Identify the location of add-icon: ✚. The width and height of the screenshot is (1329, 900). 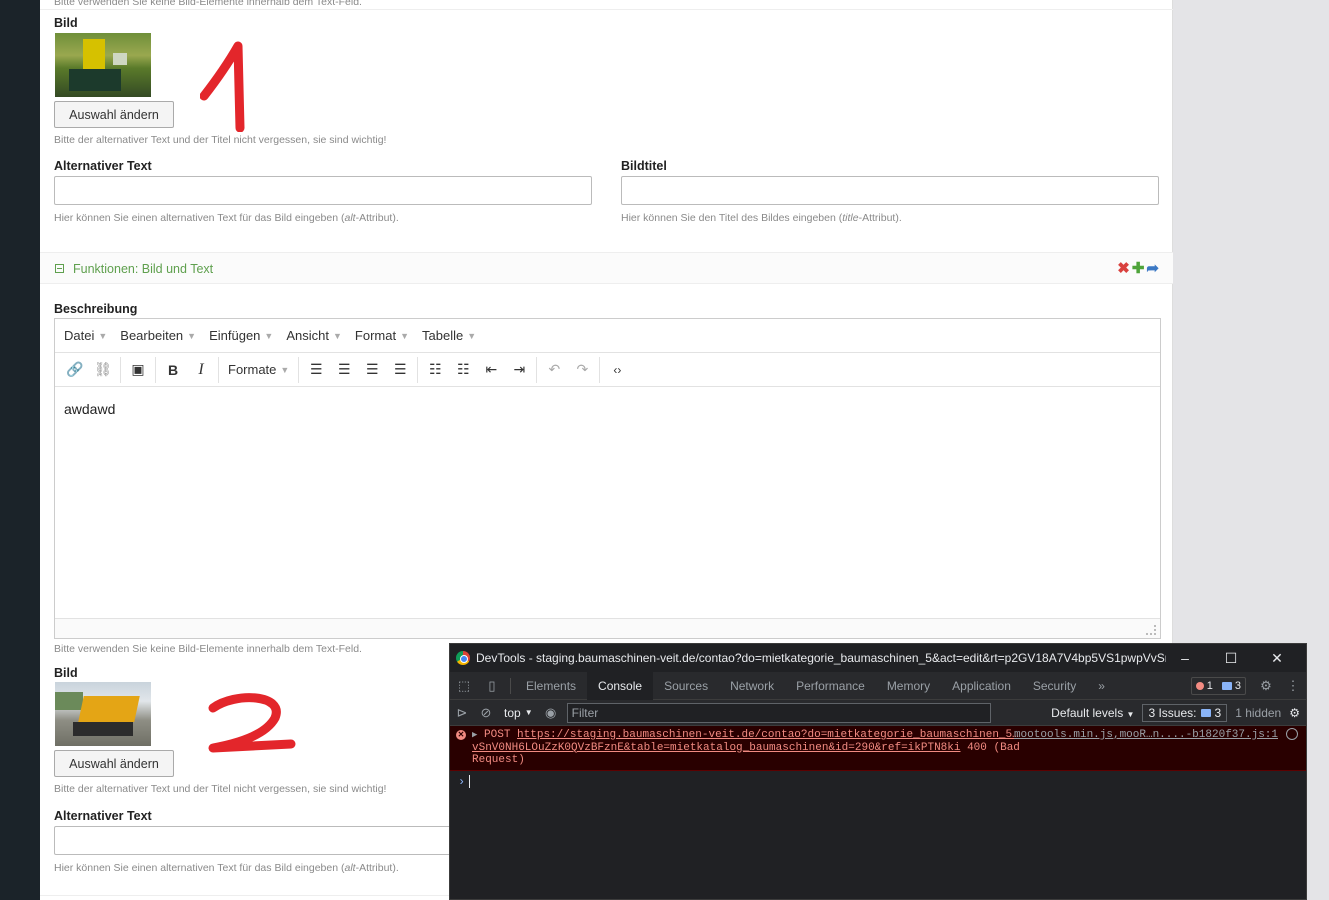
(1138, 268).